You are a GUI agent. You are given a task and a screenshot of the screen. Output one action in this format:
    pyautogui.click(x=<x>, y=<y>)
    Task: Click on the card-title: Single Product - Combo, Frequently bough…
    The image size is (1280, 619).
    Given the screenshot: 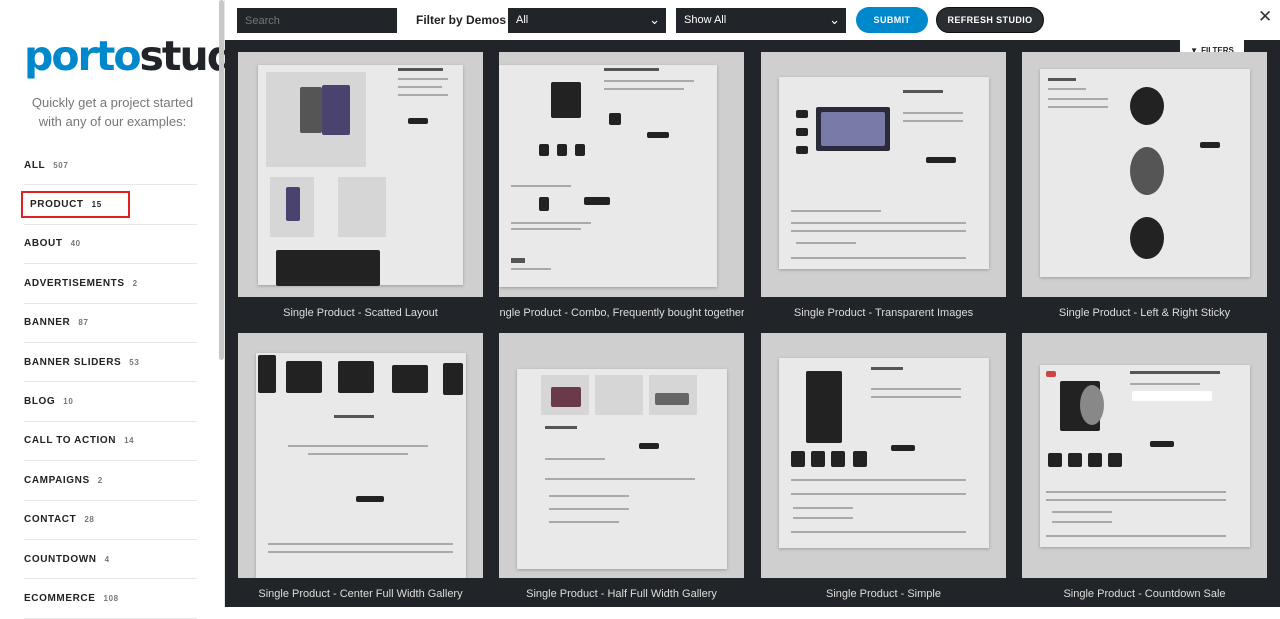 What is the action you would take?
    pyautogui.click(x=621, y=313)
    